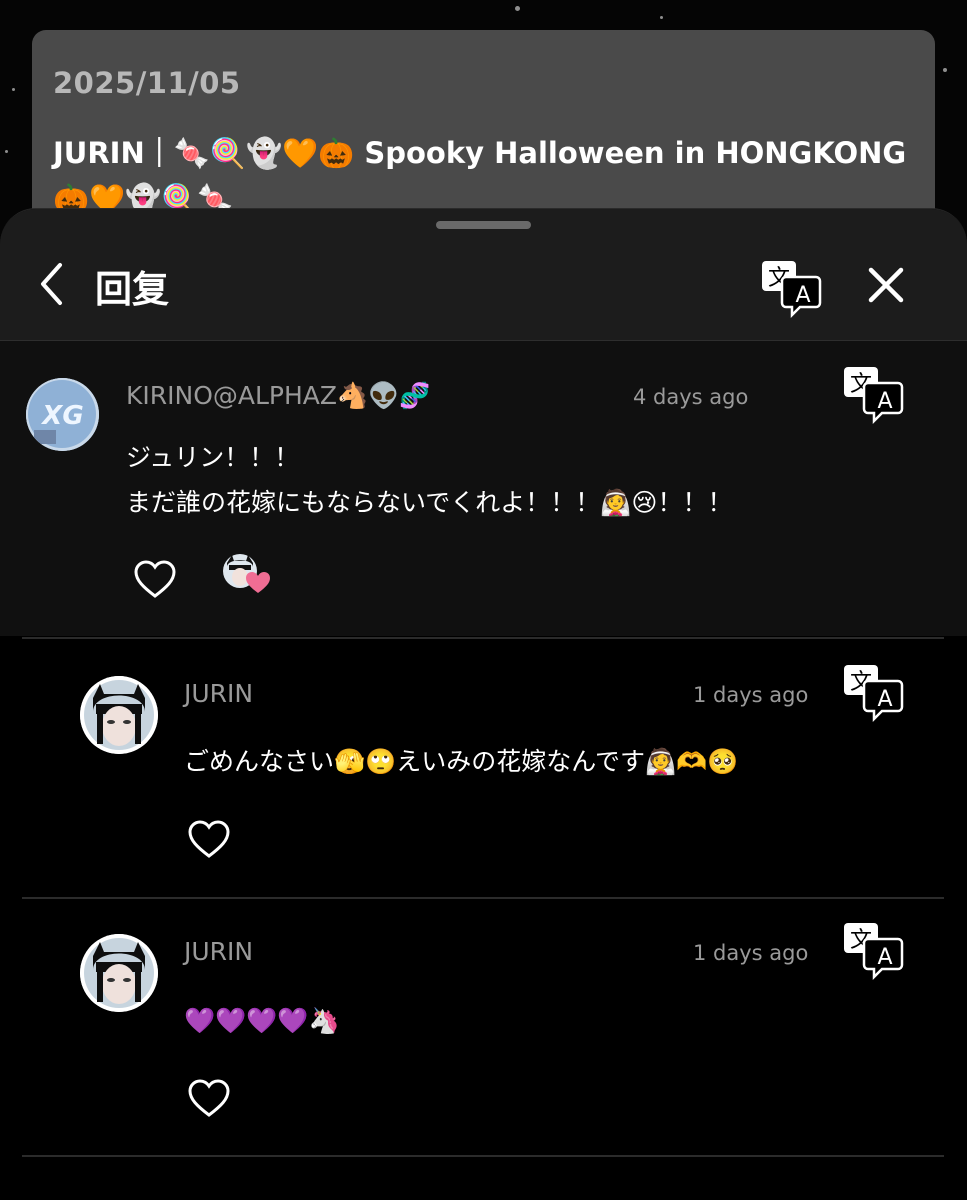  I want to click on avatar: XG, so click(62, 414).